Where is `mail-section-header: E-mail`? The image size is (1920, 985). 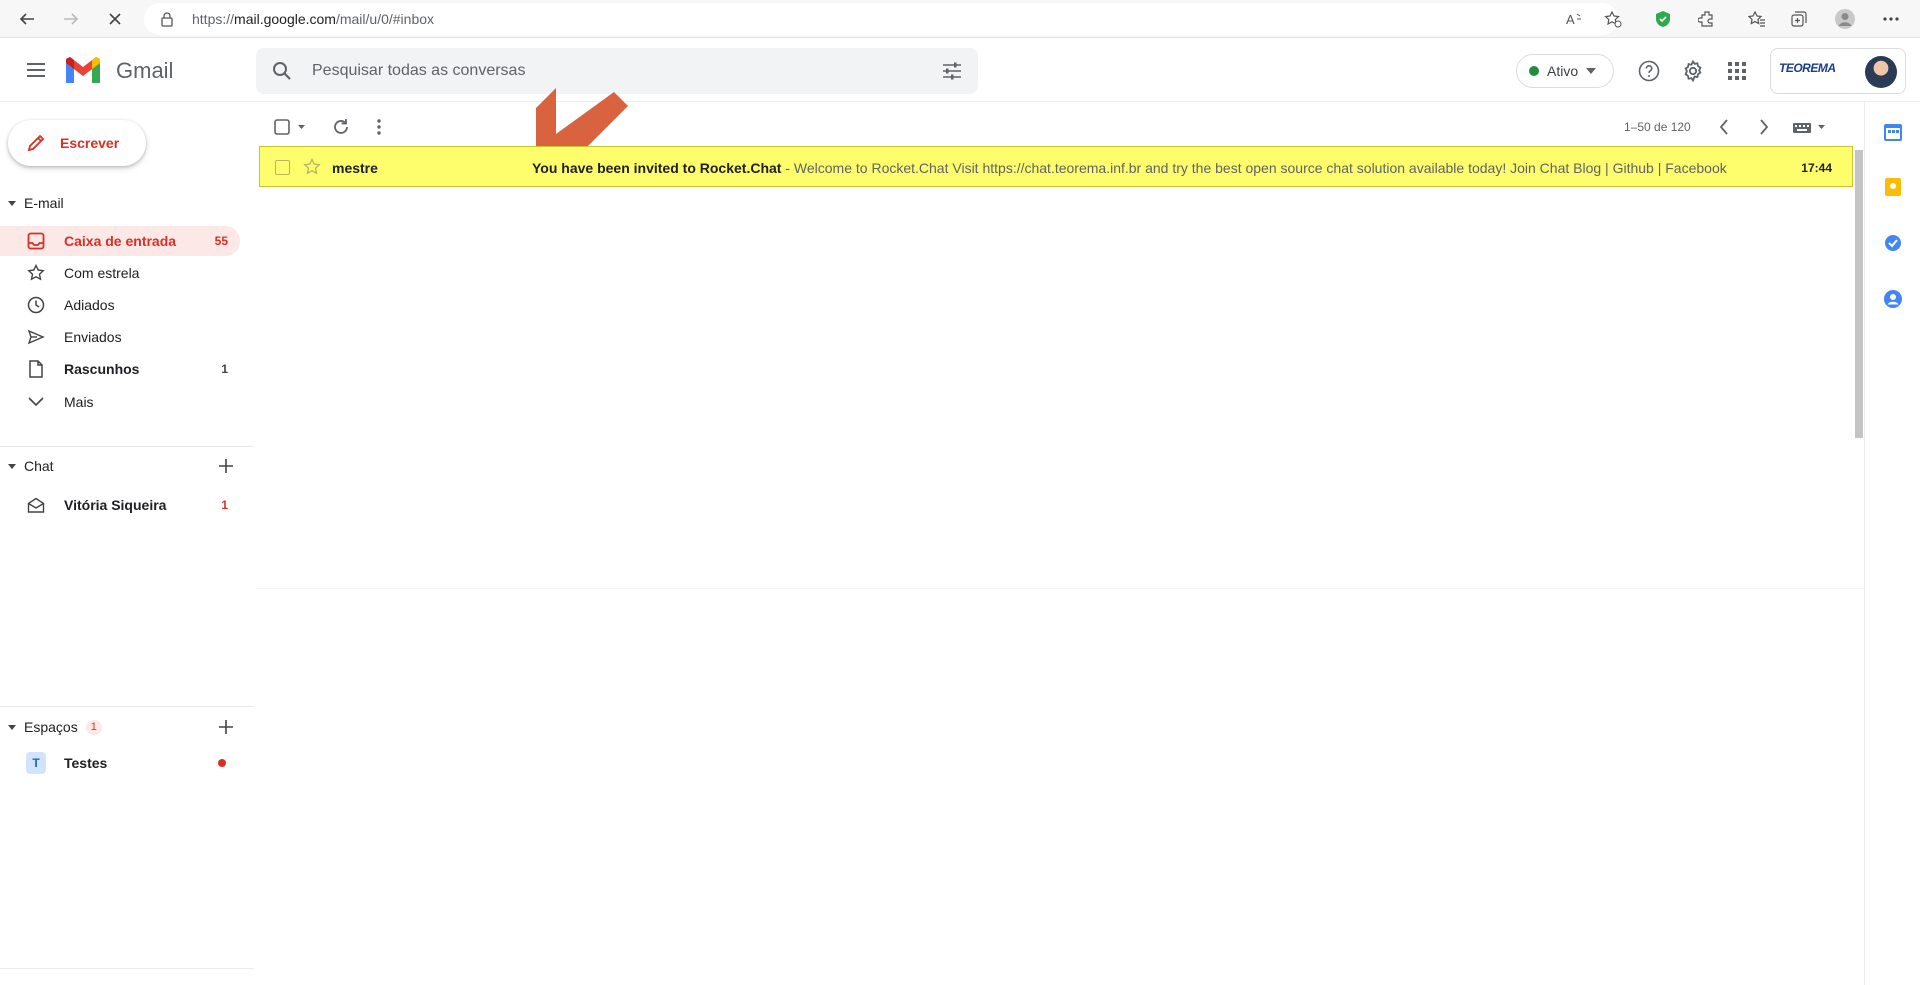
mail-section-header: E-mail is located at coordinates (36, 203).